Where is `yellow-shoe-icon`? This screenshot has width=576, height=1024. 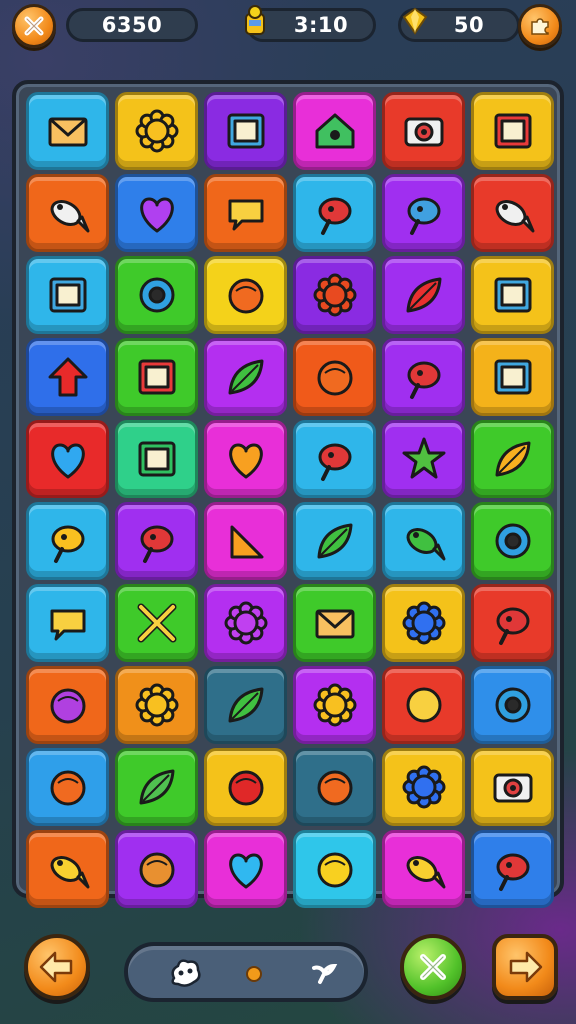
yellow-shoe-icon is located at coordinates (423, 705).